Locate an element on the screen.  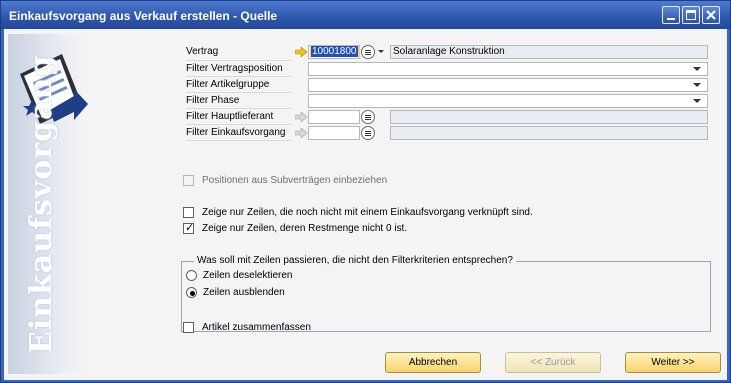
hide-radio is located at coordinates (191, 292).